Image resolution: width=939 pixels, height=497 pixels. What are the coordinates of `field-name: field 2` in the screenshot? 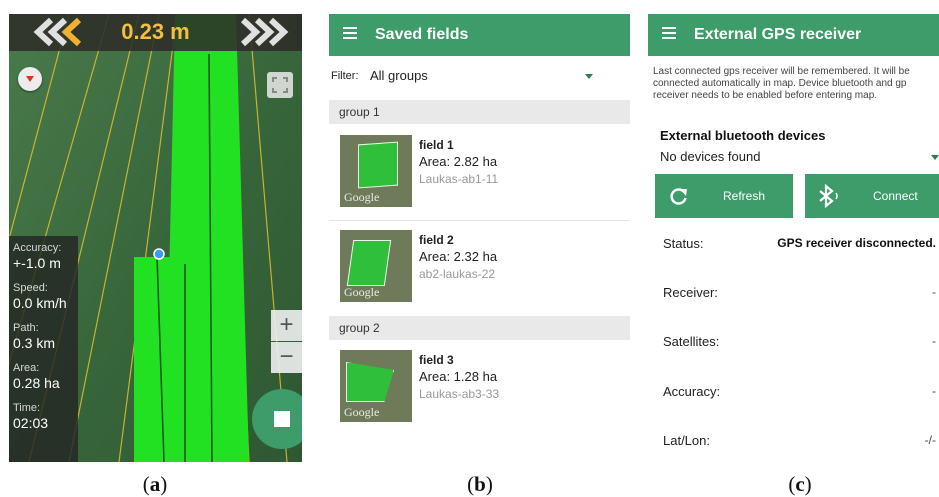 It's located at (436, 240).